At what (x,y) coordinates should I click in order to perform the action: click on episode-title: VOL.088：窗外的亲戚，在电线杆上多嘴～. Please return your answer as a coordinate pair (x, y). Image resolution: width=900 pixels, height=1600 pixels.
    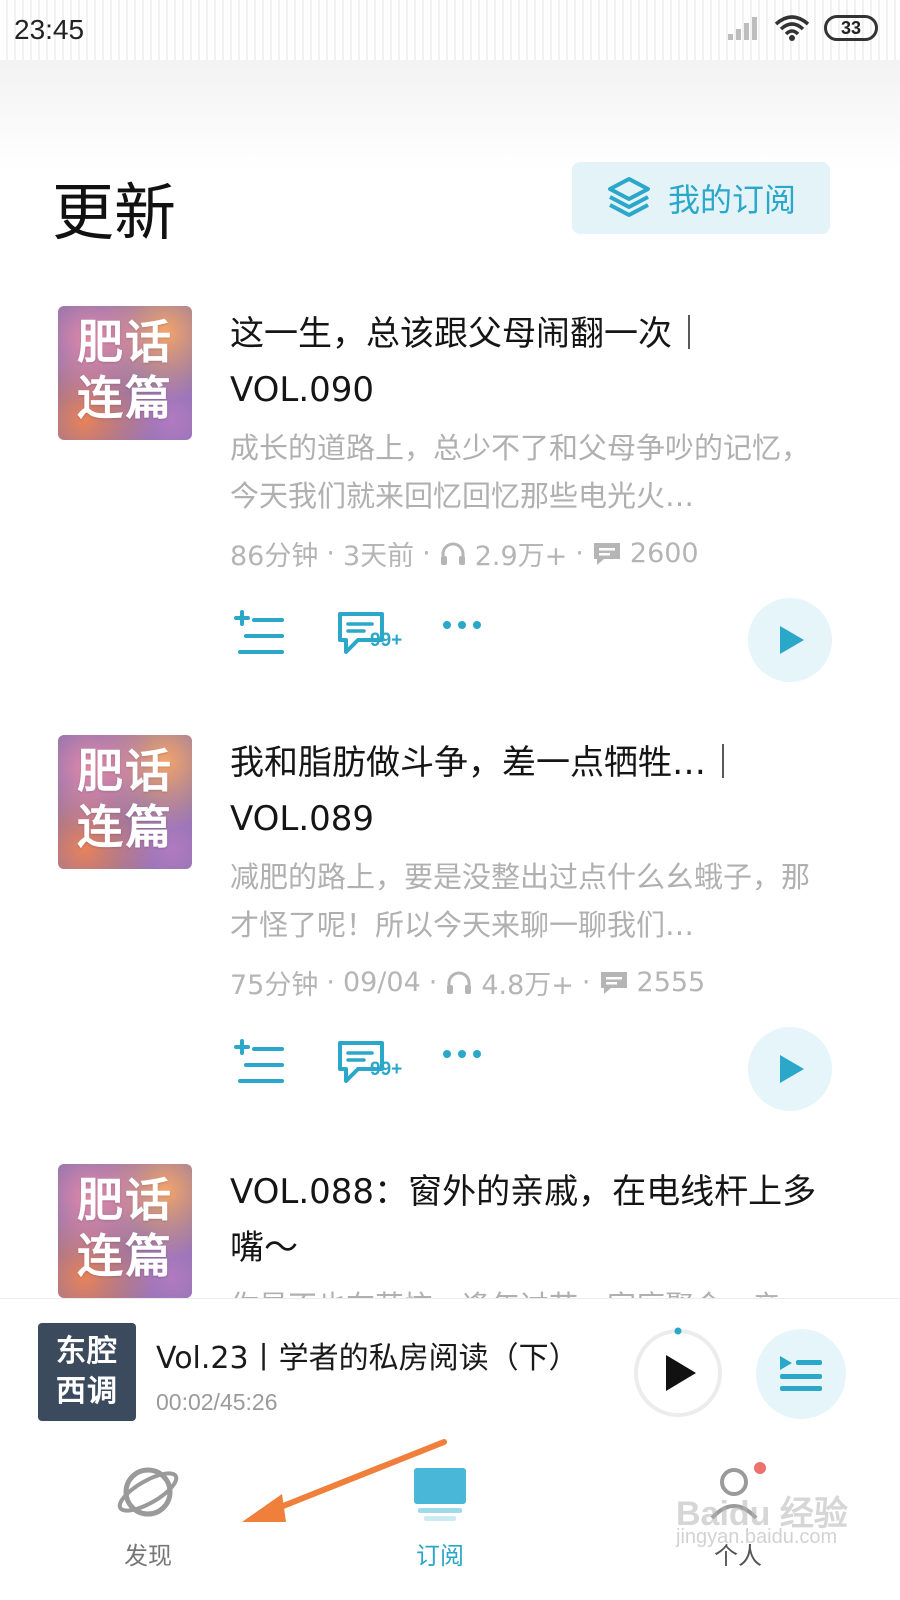
    Looking at the image, I should click on (530, 1220).